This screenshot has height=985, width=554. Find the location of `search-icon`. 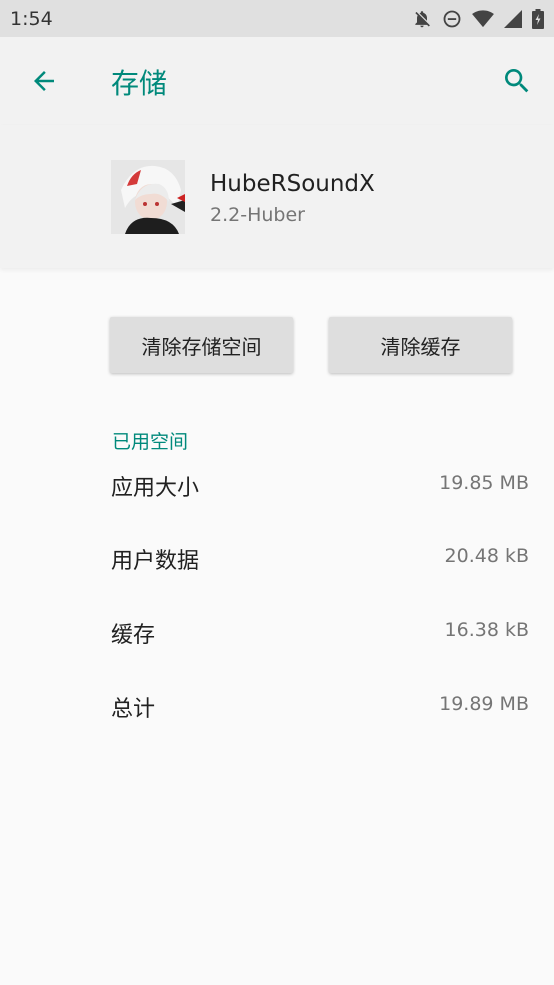

search-icon is located at coordinates (517, 81).